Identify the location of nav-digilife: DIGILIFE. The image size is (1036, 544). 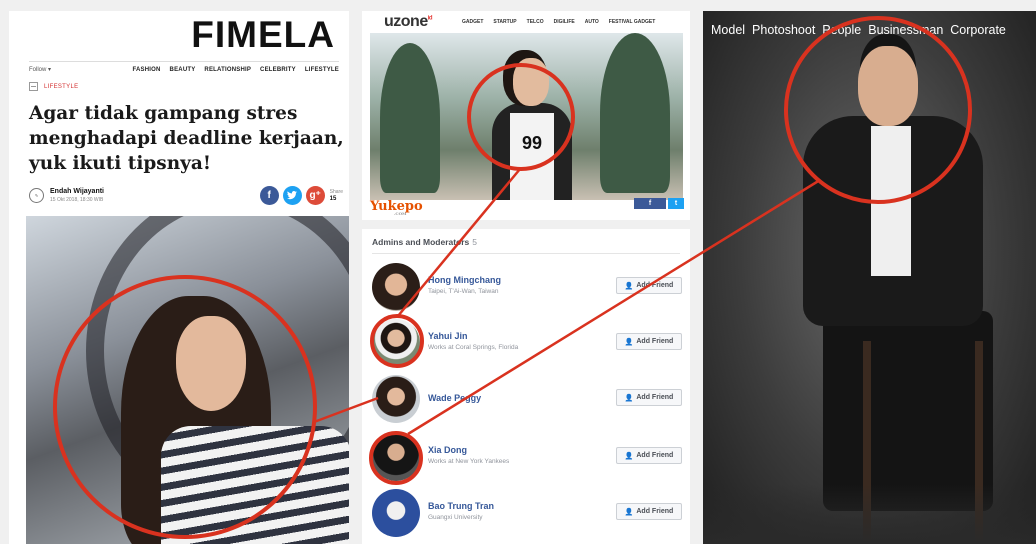
(564, 22).